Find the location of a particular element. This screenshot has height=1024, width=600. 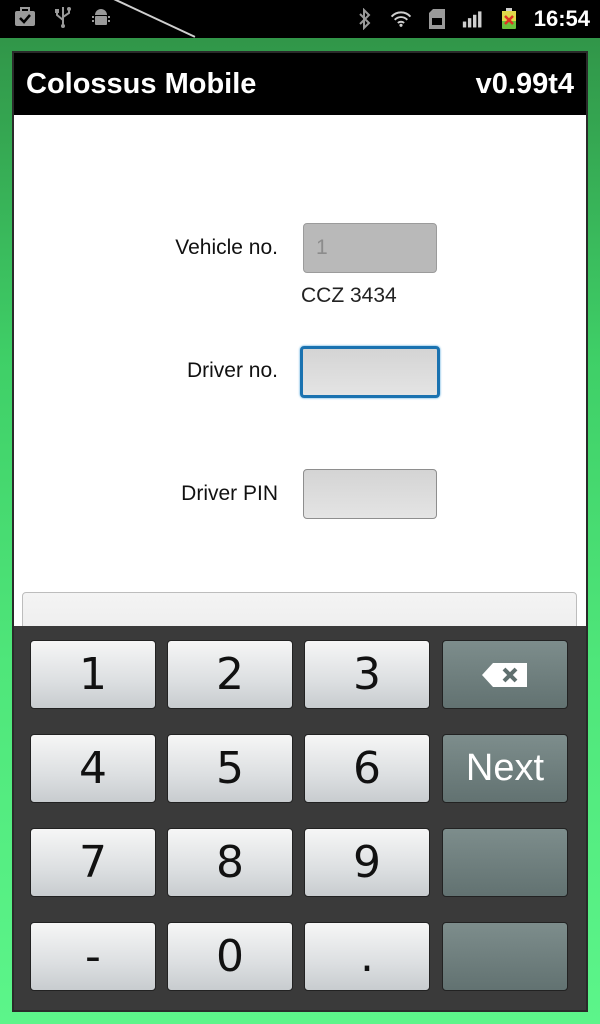

sd-card-icon is located at coordinates (437, 19).